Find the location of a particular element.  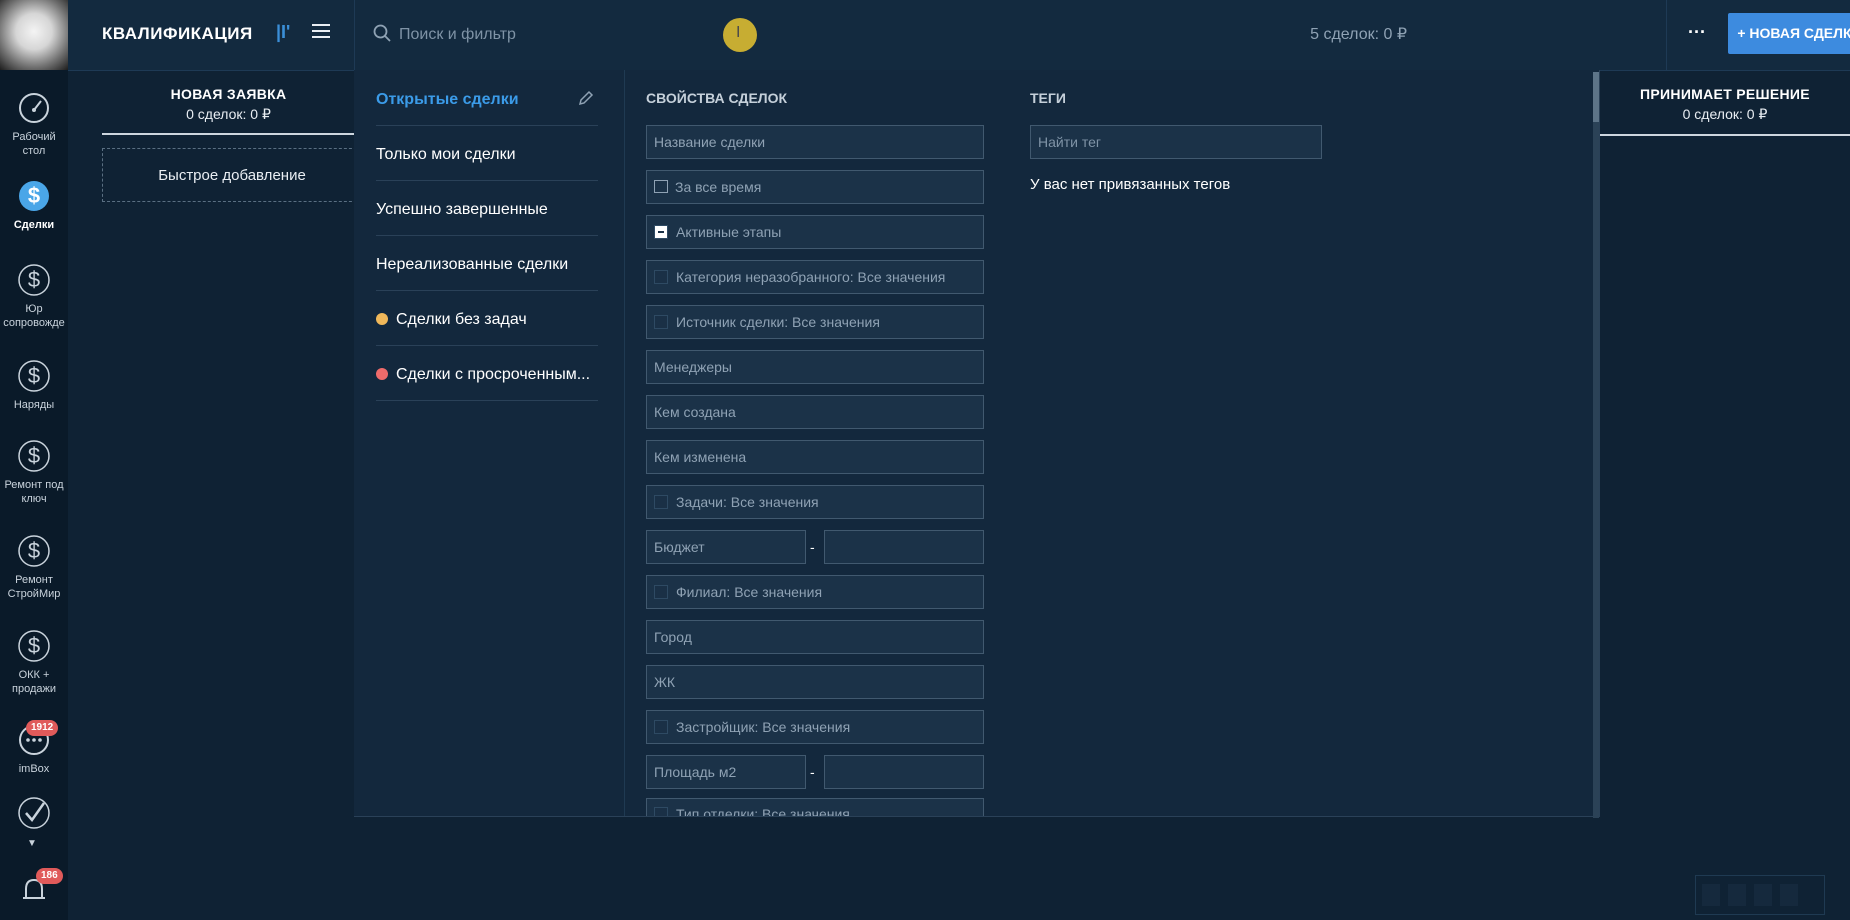

pencil-edit-icon is located at coordinates (586, 98).